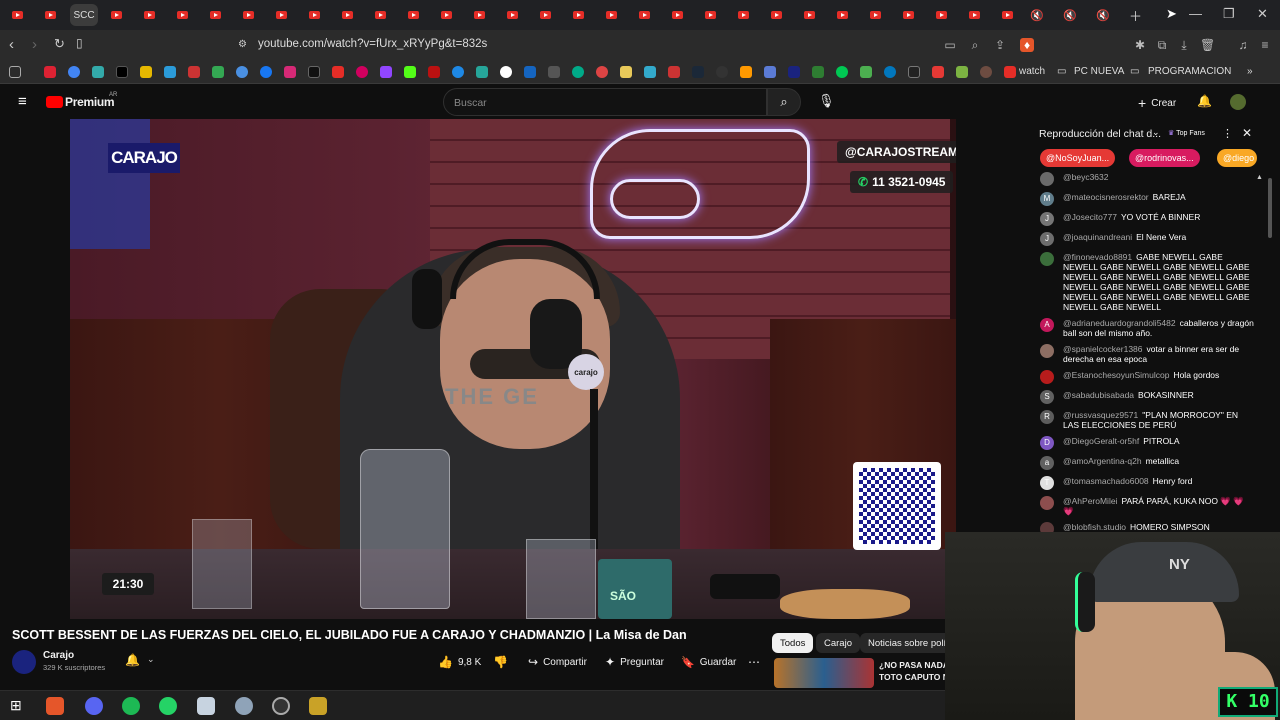  I want to click on chat-author: @joaquinandreani, so click(1097, 237).